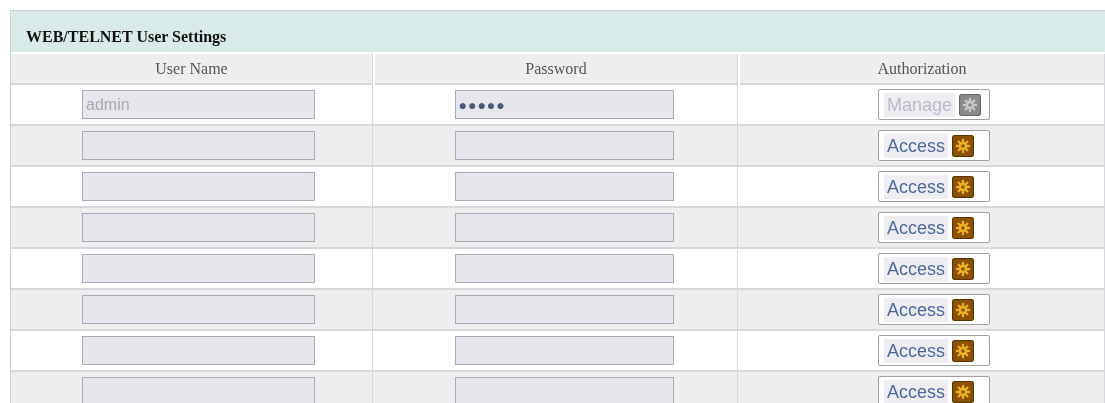 This screenshot has width=1105, height=403. I want to click on panel-title: WEB/TELNET User Settings, so click(558, 31).